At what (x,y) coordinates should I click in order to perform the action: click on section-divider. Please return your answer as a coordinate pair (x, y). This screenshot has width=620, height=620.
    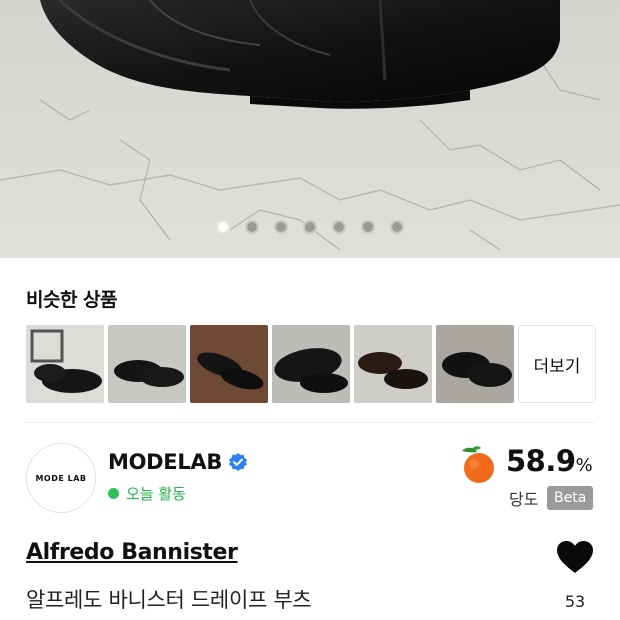
    Looking at the image, I should click on (310, 422).